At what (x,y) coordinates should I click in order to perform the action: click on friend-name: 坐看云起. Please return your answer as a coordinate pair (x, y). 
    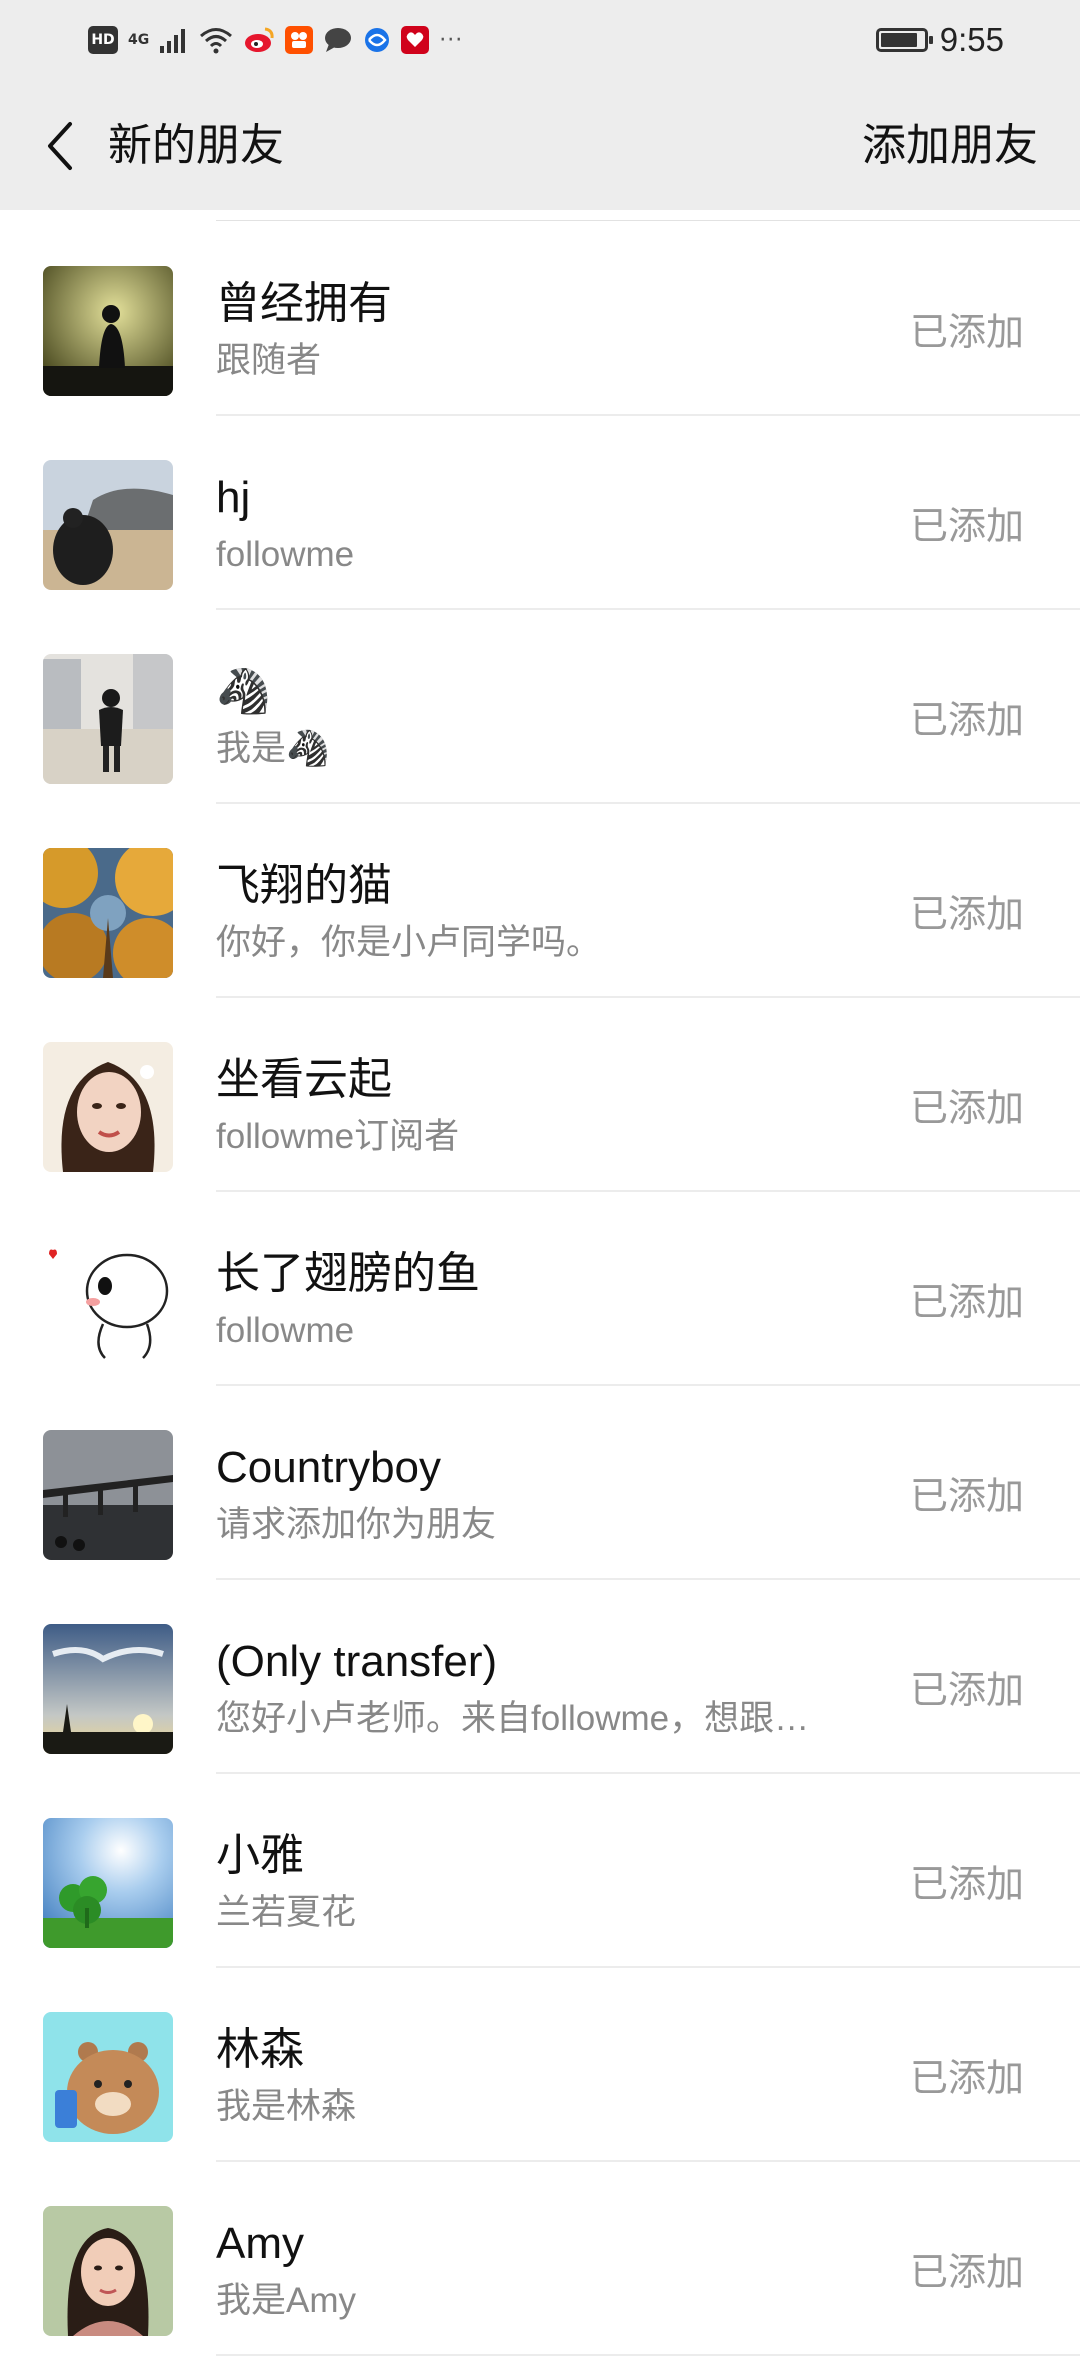
    Looking at the image, I should click on (304, 1079).